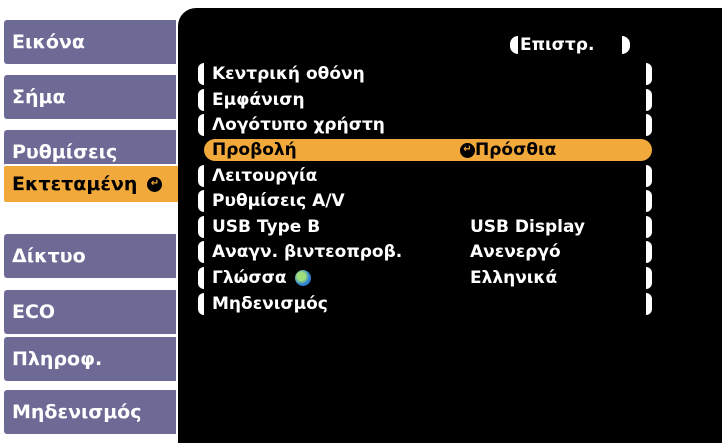 This screenshot has width=722, height=443. What do you see at coordinates (90, 97) in the screenshot?
I see `sidebar-item-signal: Σήμα` at bounding box center [90, 97].